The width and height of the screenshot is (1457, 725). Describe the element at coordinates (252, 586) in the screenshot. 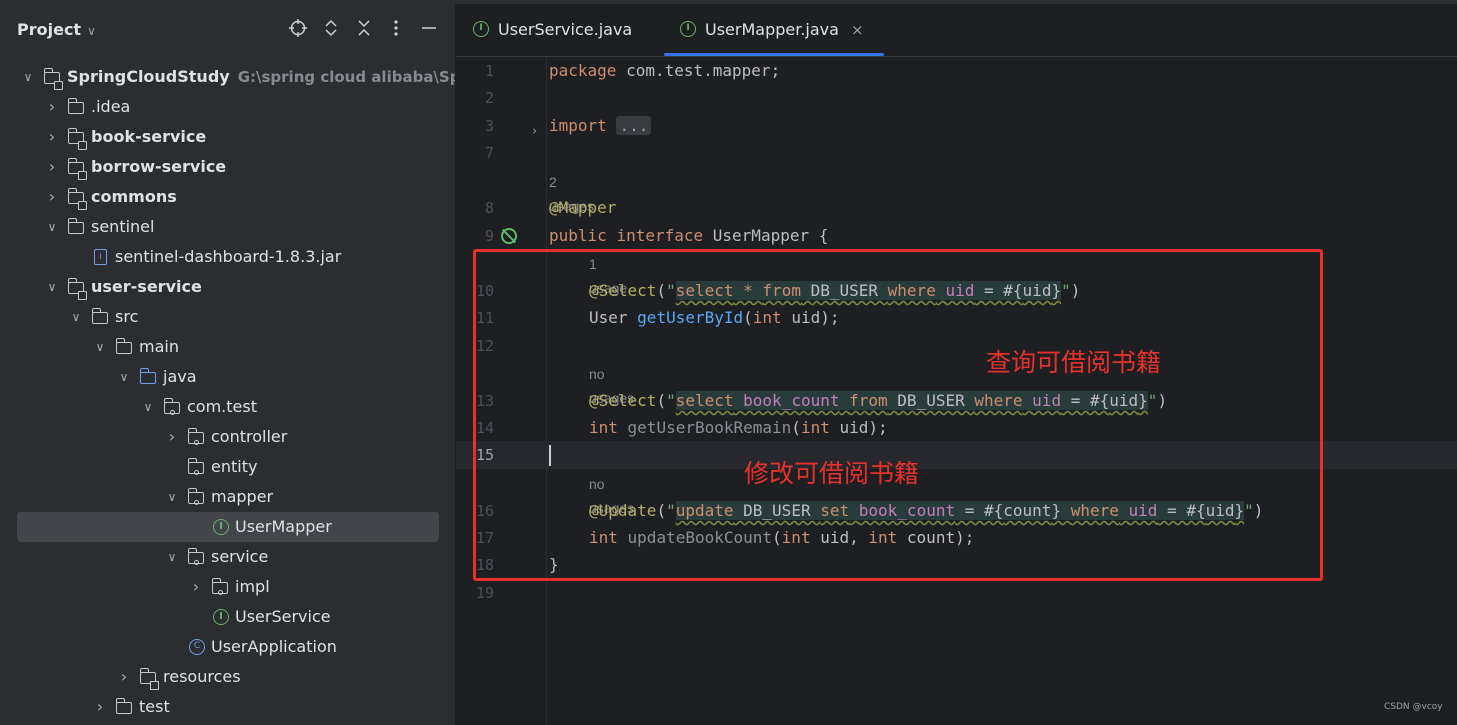

I see `tree-item-label: impl` at that location.